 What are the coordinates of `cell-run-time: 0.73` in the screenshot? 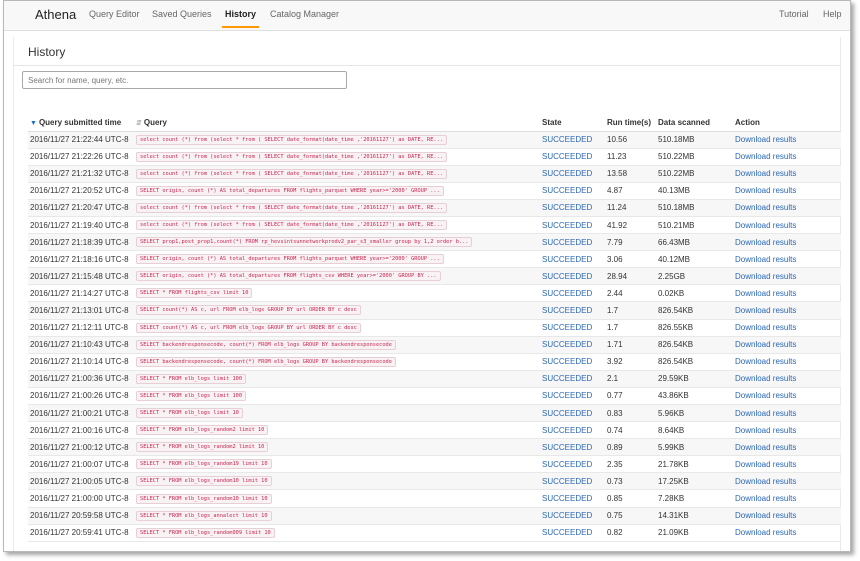 It's located at (630, 481).